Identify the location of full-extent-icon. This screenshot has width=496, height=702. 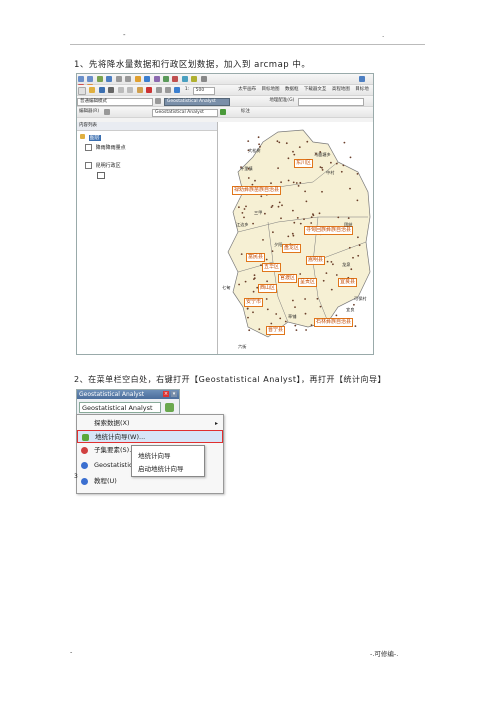
(109, 79).